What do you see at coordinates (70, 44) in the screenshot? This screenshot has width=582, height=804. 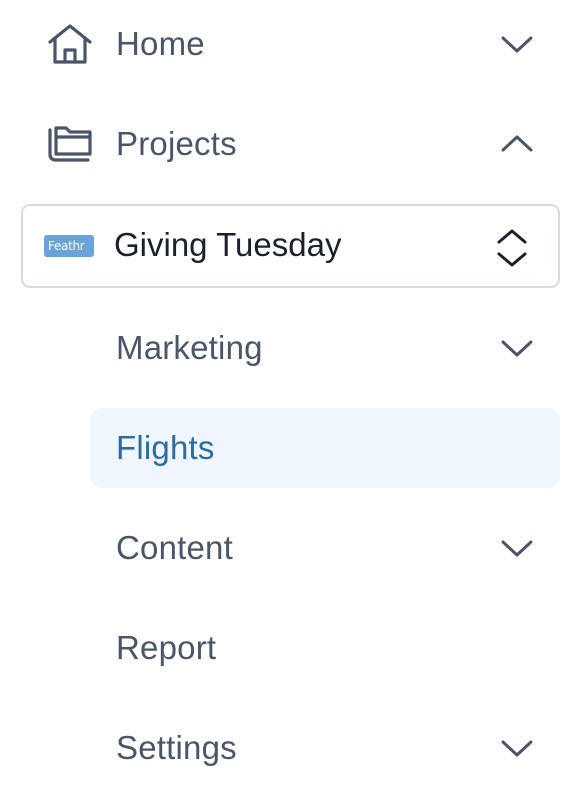 I see `home-icon` at bounding box center [70, 44].